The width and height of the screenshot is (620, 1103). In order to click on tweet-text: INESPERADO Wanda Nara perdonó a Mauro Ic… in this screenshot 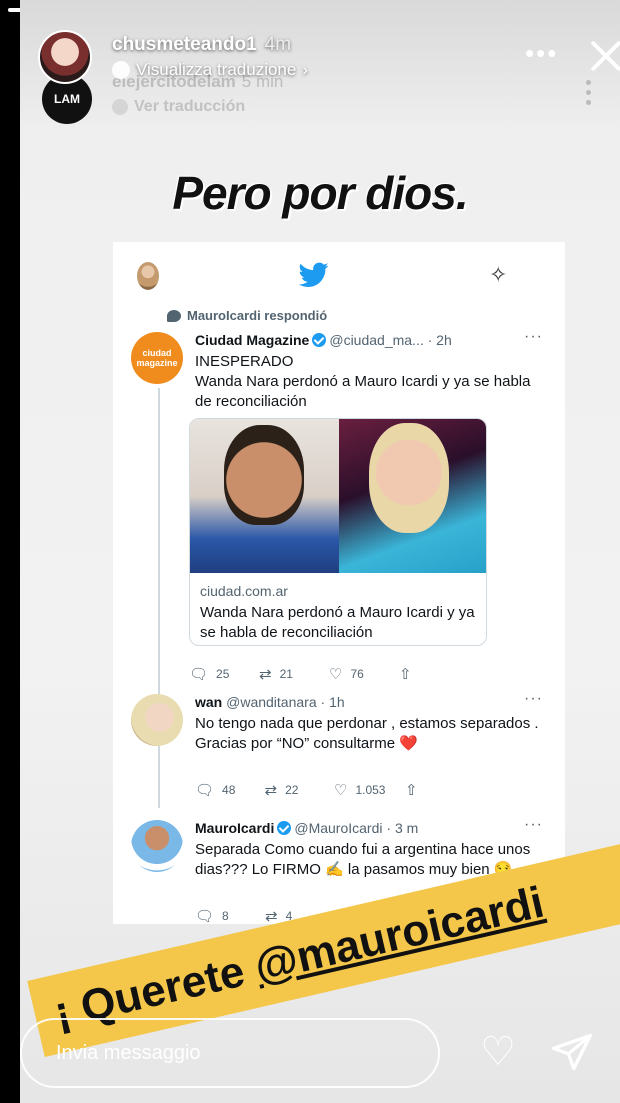, I will do `click(363, 381)`.